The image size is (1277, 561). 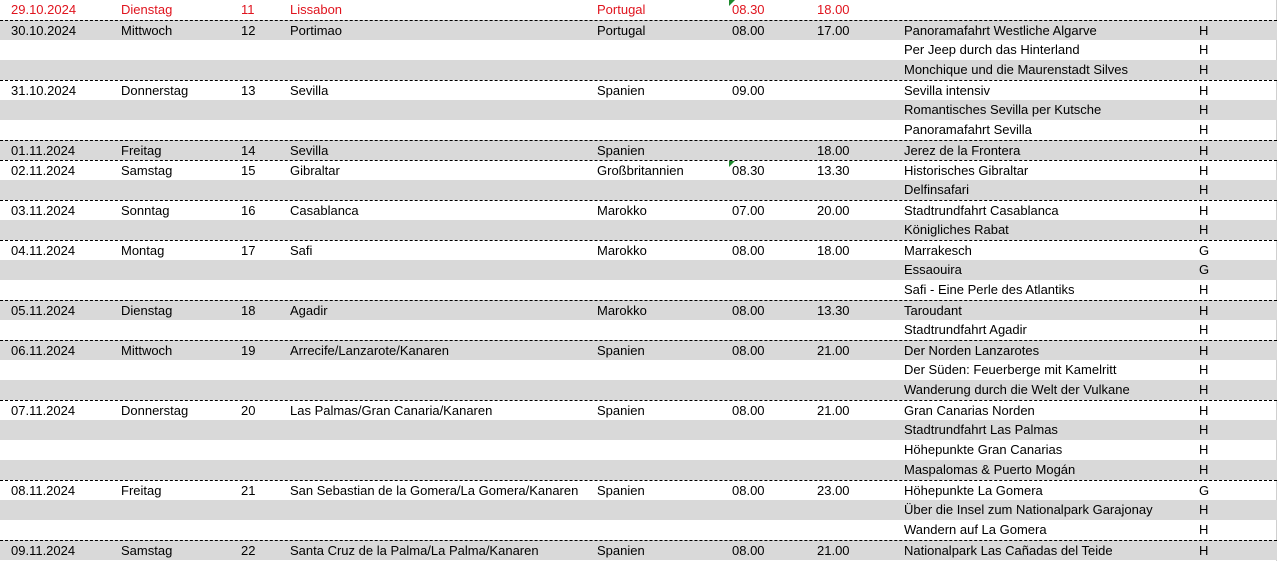 What do you see at coordinates (962, 151) in the screenshot?
I see `excursion-cell: Jerez de la Frontera` at bounding box center [962, 151].